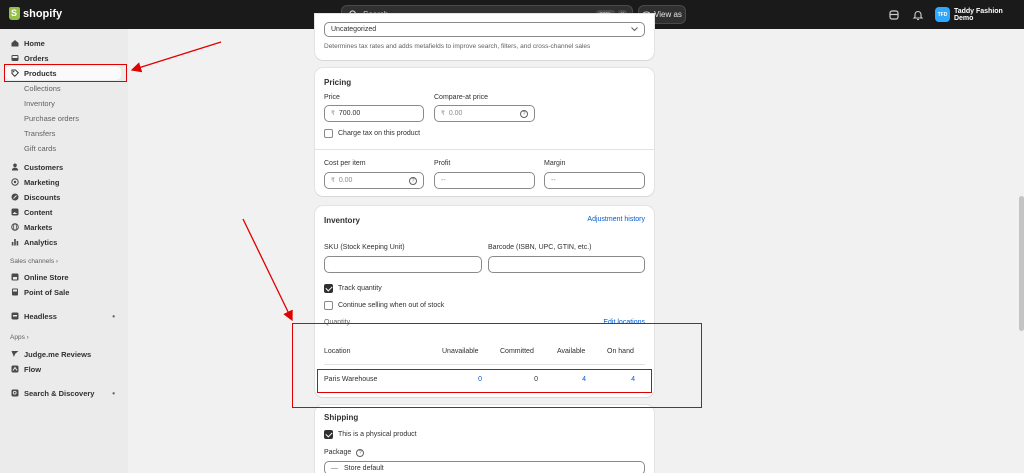  What do you see at coordinates (211, 181) in the screenshot?
I see `annotation-arrows` at bounding box center [211, 181].